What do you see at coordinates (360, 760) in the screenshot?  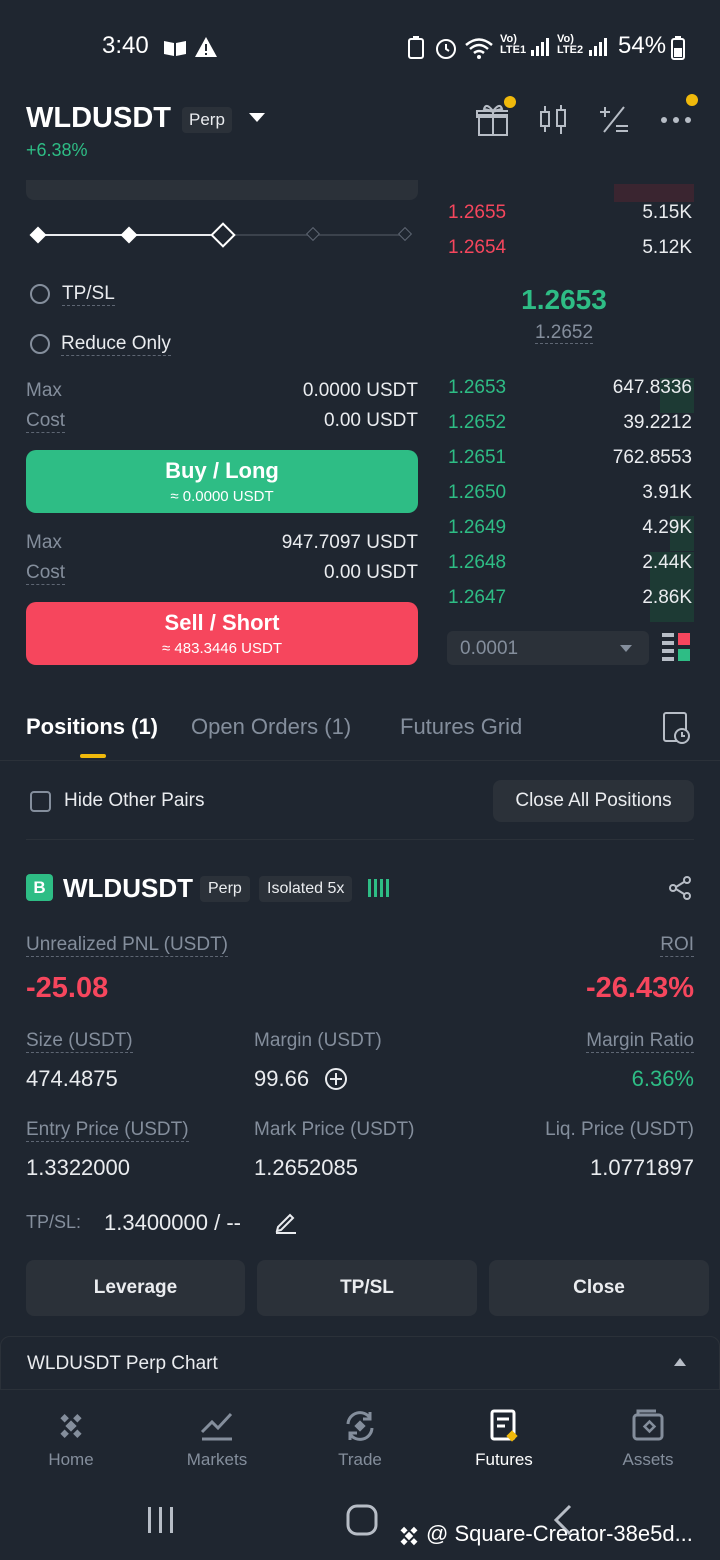 I see `tabs-divider` at bounding box center [360, 760].